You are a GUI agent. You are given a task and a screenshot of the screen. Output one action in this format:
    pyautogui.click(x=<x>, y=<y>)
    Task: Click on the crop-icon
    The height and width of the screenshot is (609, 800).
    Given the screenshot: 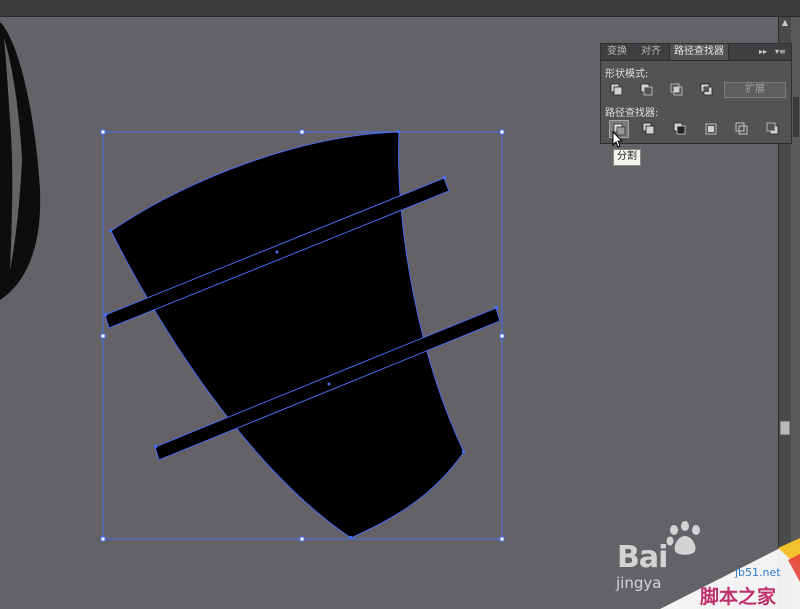 What is the action you would take?
    pyautogui.click(x=711, y=129)
    